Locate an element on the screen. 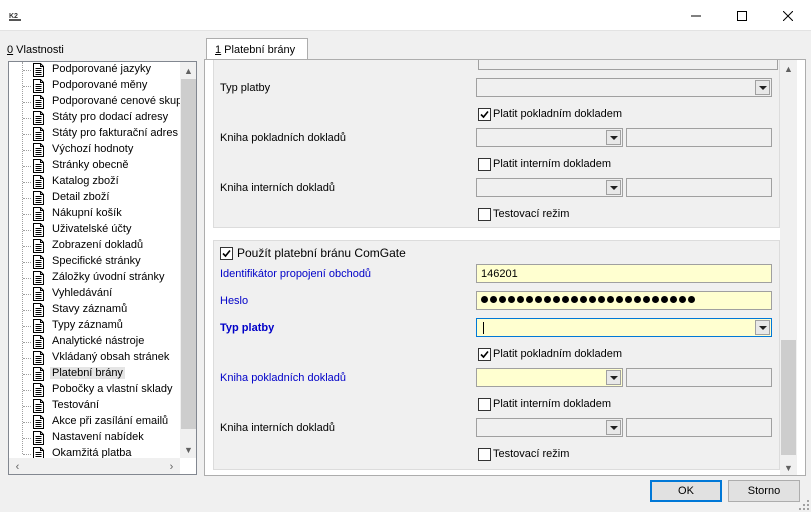 The height and width of the screenshot is (512, 811). tree-item: Specifické stránky is located at coordinates (95, 262).